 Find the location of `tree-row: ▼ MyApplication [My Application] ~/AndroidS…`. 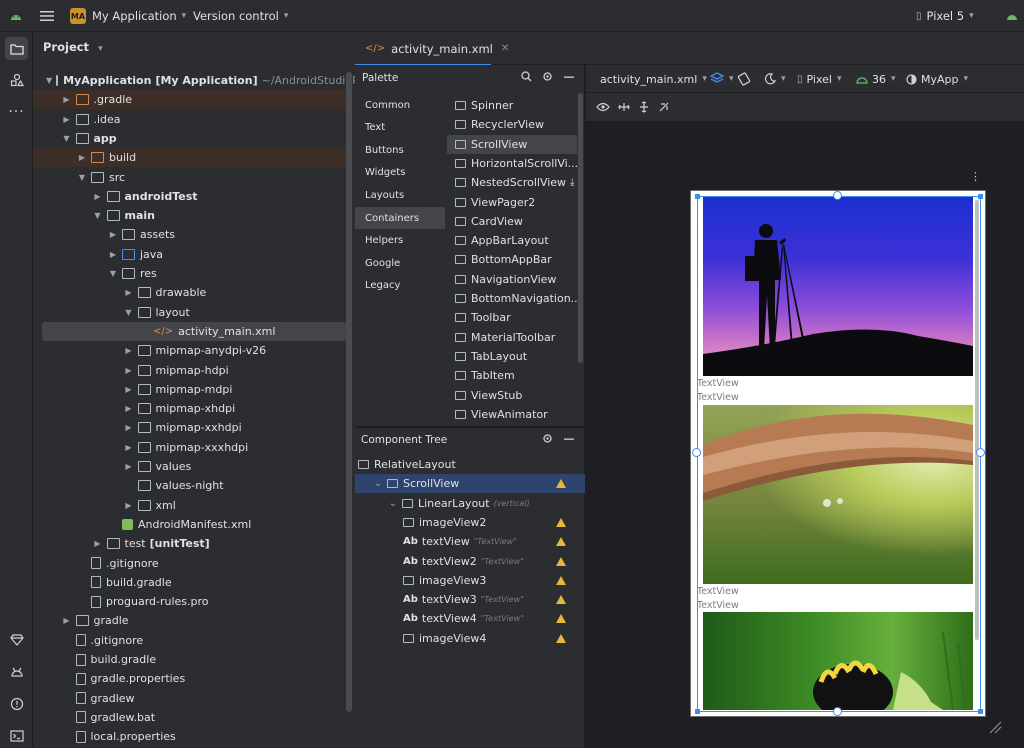

tree-row: ▼ MyApplication [My Application] ~/AndroidS… is located at coordinates (211, 80).